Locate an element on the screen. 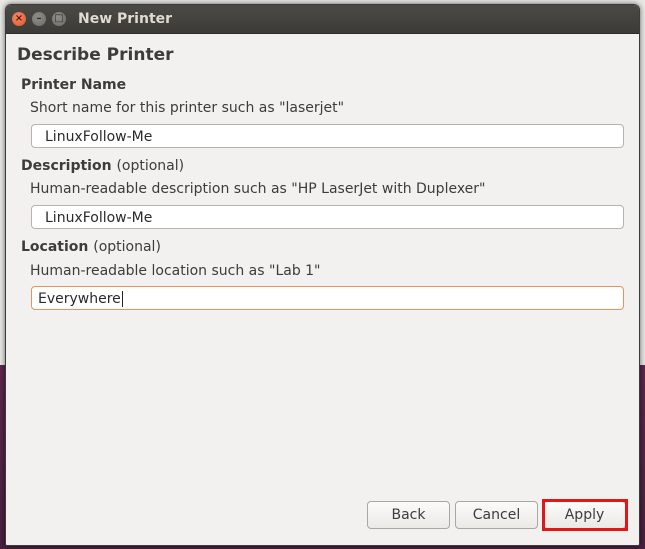 This screenshot has height=549, width=645. minimize-window-button: – is located at coordinates (39, 19).